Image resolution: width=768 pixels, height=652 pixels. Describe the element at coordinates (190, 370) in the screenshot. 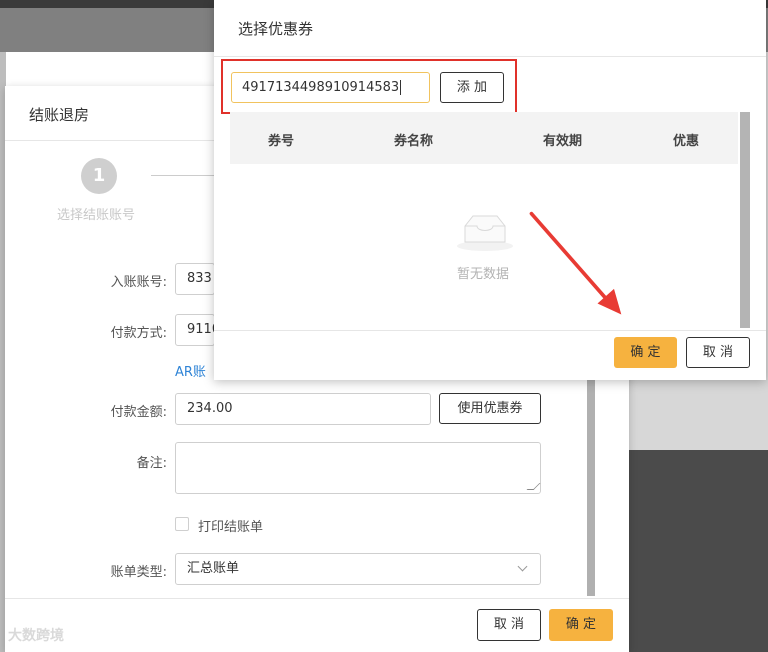

I see `ar-account-link: AR账` at that location.